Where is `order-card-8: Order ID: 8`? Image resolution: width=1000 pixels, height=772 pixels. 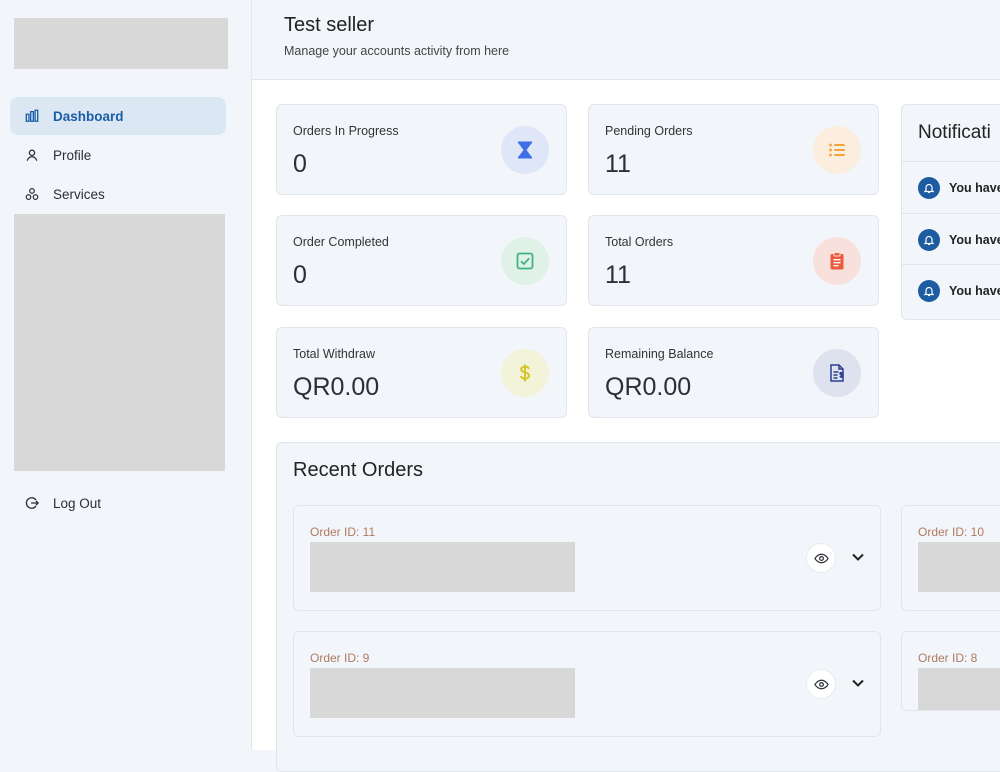 order-card-8: Order ID: 8 is located at coordinates (950, 671).